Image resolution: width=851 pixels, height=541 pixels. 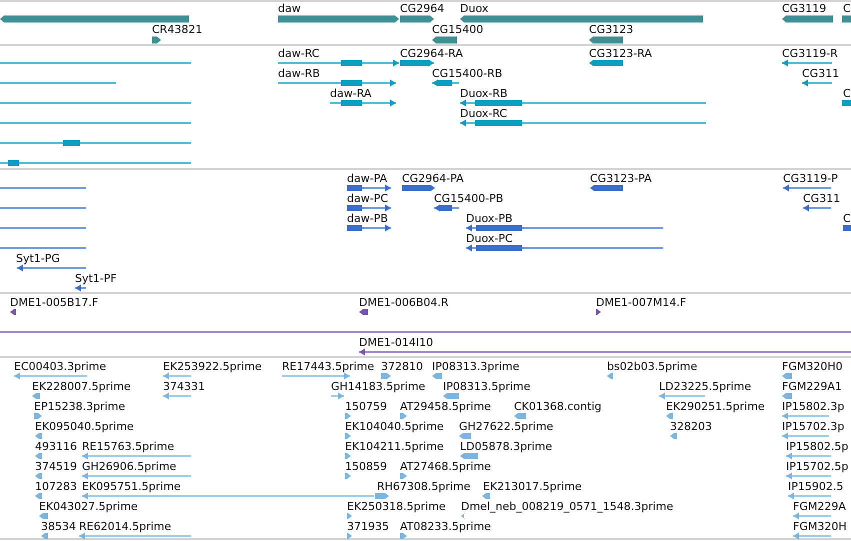 I want to click on feature-label: DME1-006B04.R, so click(x=404, y=302).